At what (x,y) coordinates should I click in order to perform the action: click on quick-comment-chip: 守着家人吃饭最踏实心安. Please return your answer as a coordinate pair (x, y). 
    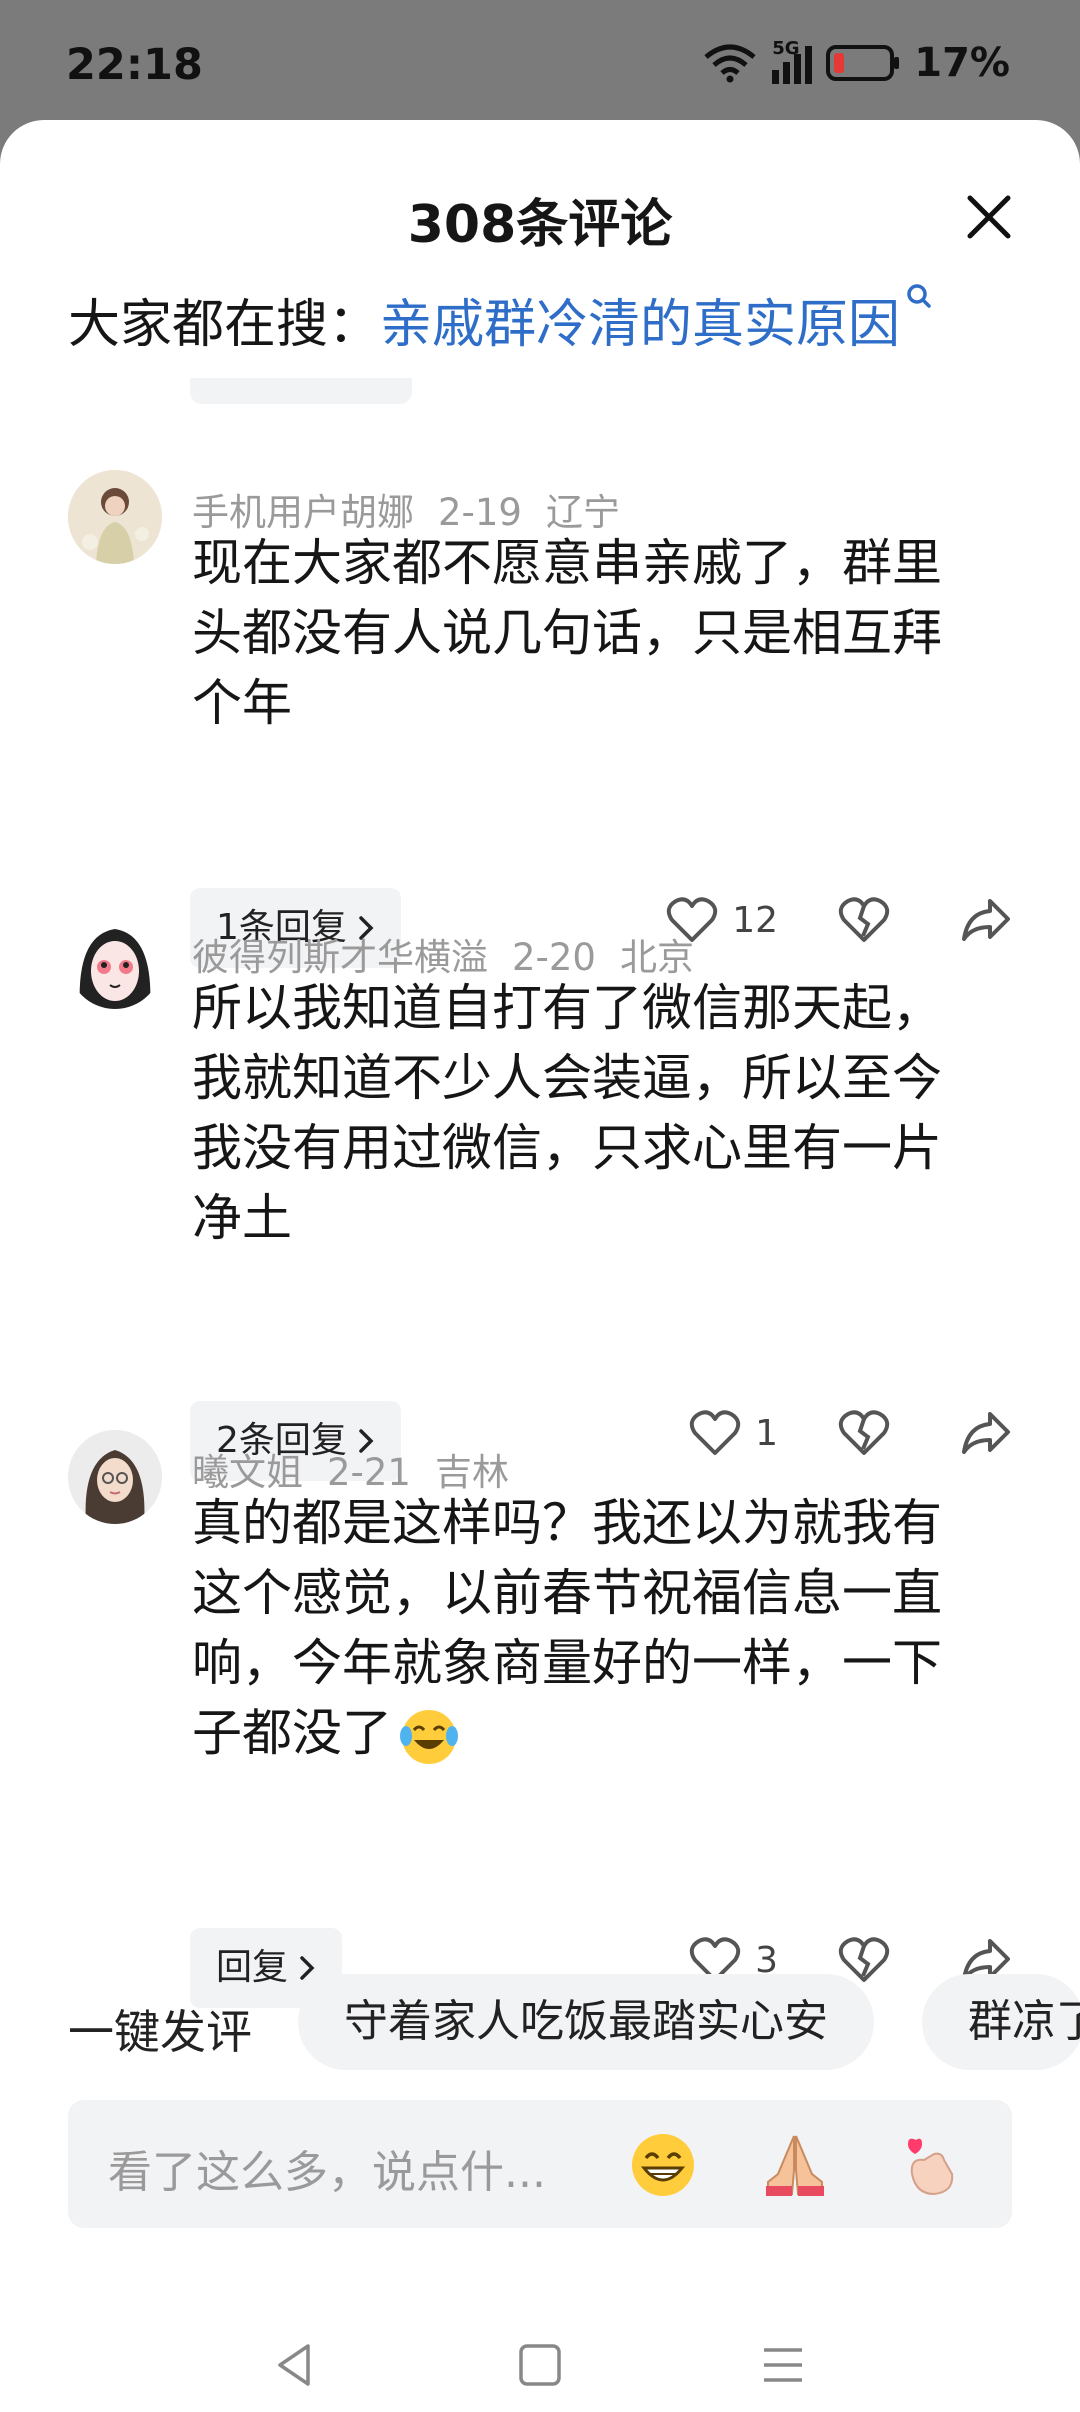
    Looking at the image, I should click on (586, 2022).